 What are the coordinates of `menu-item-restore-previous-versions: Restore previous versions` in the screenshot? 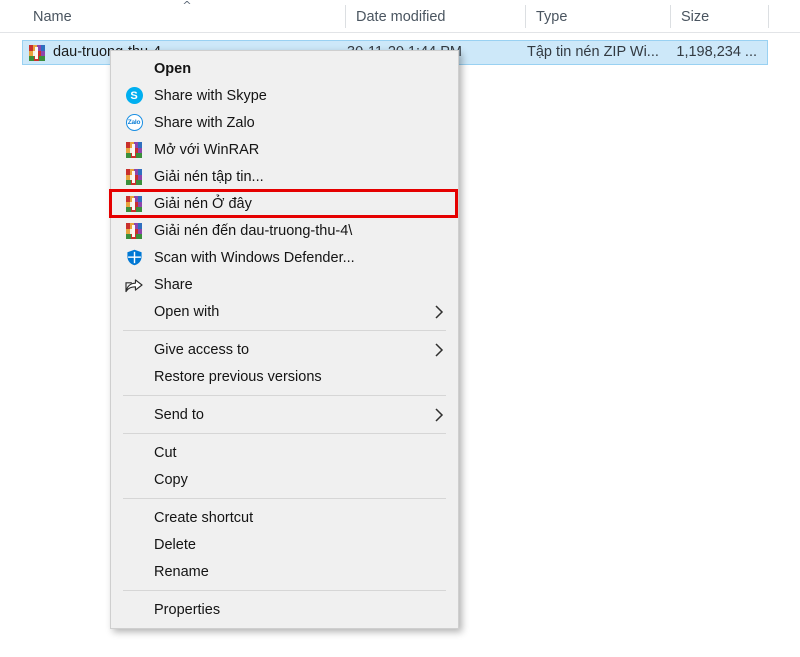 It's located at (284, 376).